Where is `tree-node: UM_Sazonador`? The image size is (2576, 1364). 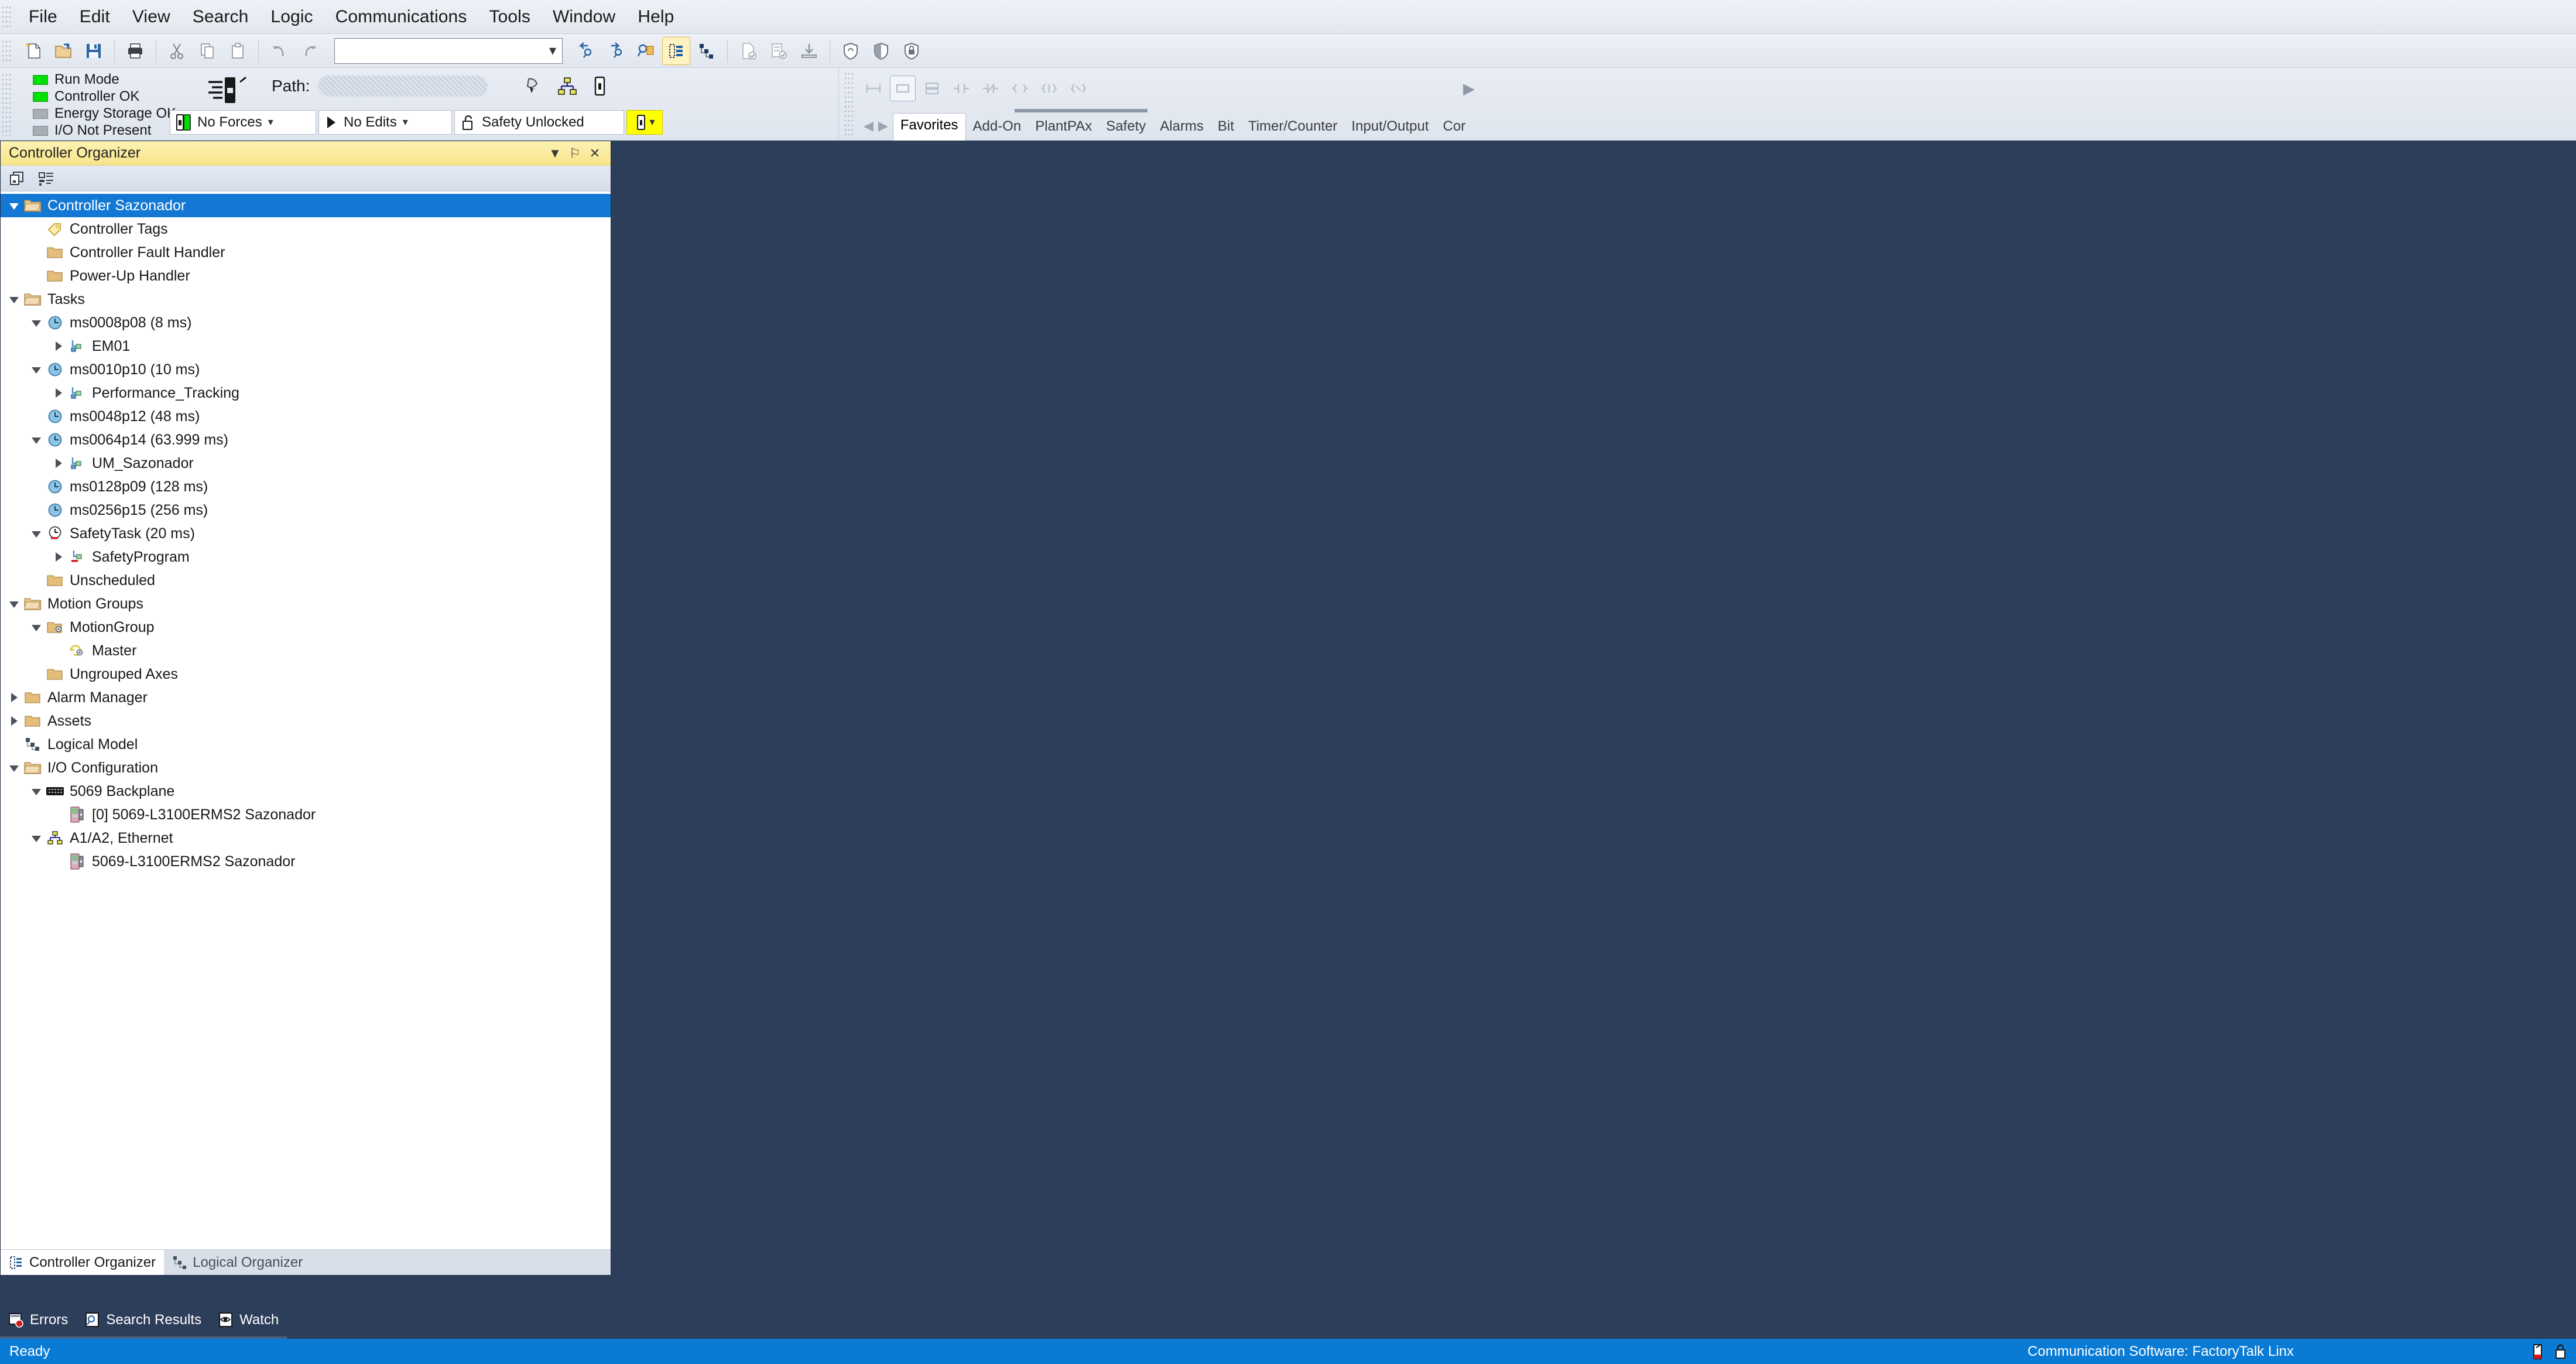 tree-node: UM_Sazonador is located at coordinates (306, 463).